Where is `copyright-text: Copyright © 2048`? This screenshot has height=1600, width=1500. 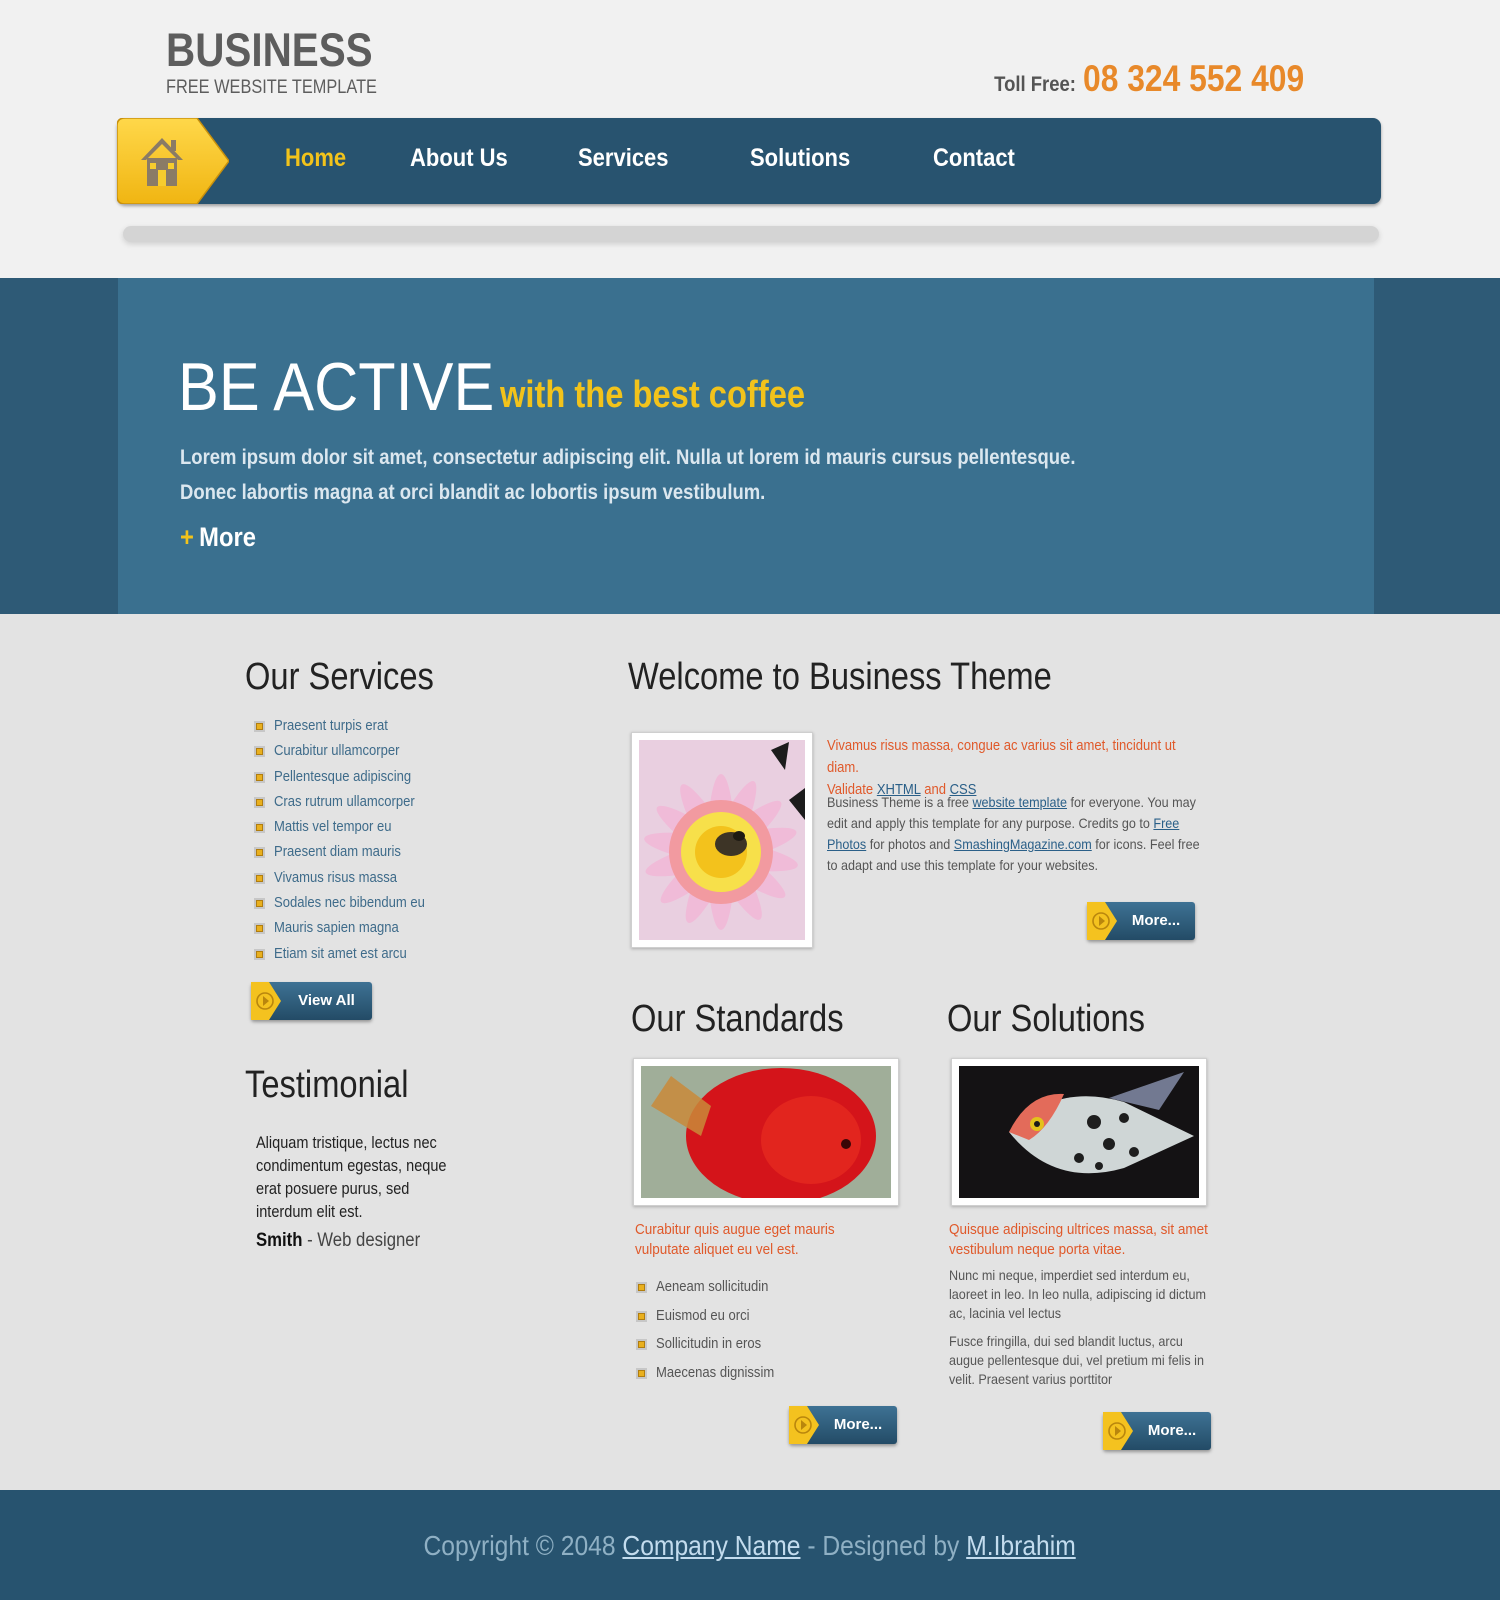 copyright-text: Copyright © 2048 is located at coordinates (523, 1545).